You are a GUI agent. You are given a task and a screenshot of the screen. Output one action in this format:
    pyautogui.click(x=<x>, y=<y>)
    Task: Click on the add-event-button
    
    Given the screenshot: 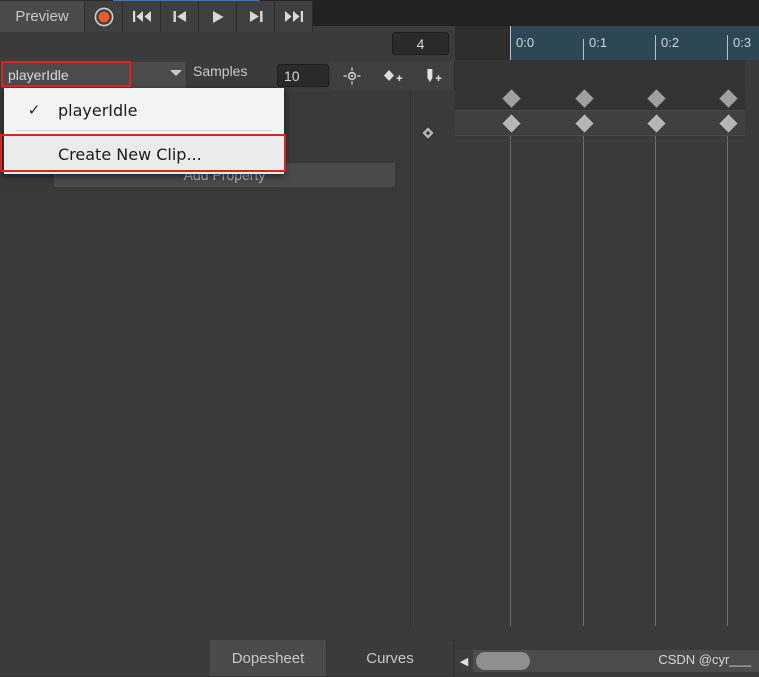 What is the action you would take?
    pyautogui.click(x=434, y=75)
    